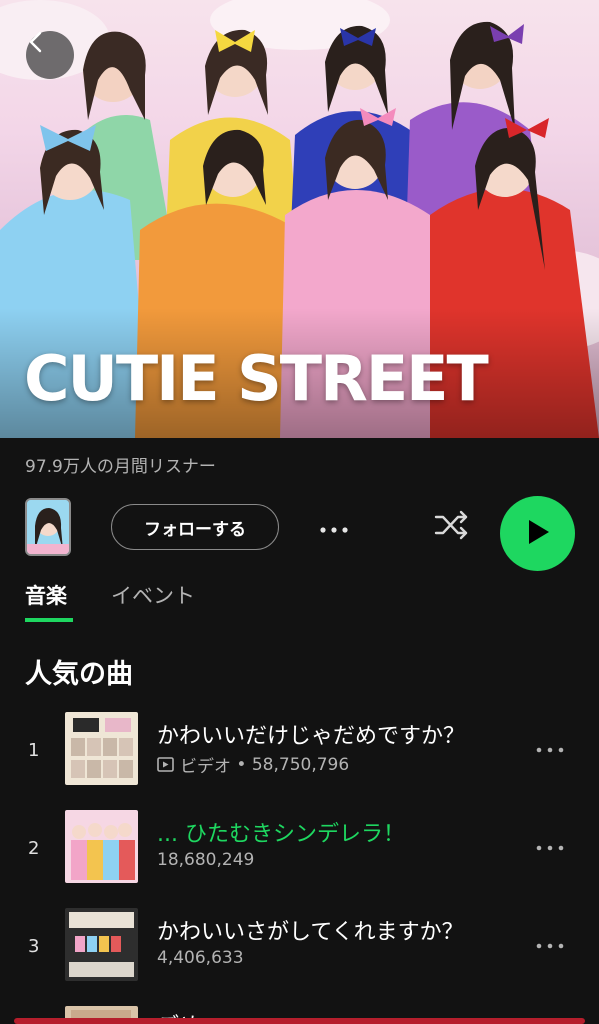  I want to click on follow-button: フォローする, so click(195, 527).